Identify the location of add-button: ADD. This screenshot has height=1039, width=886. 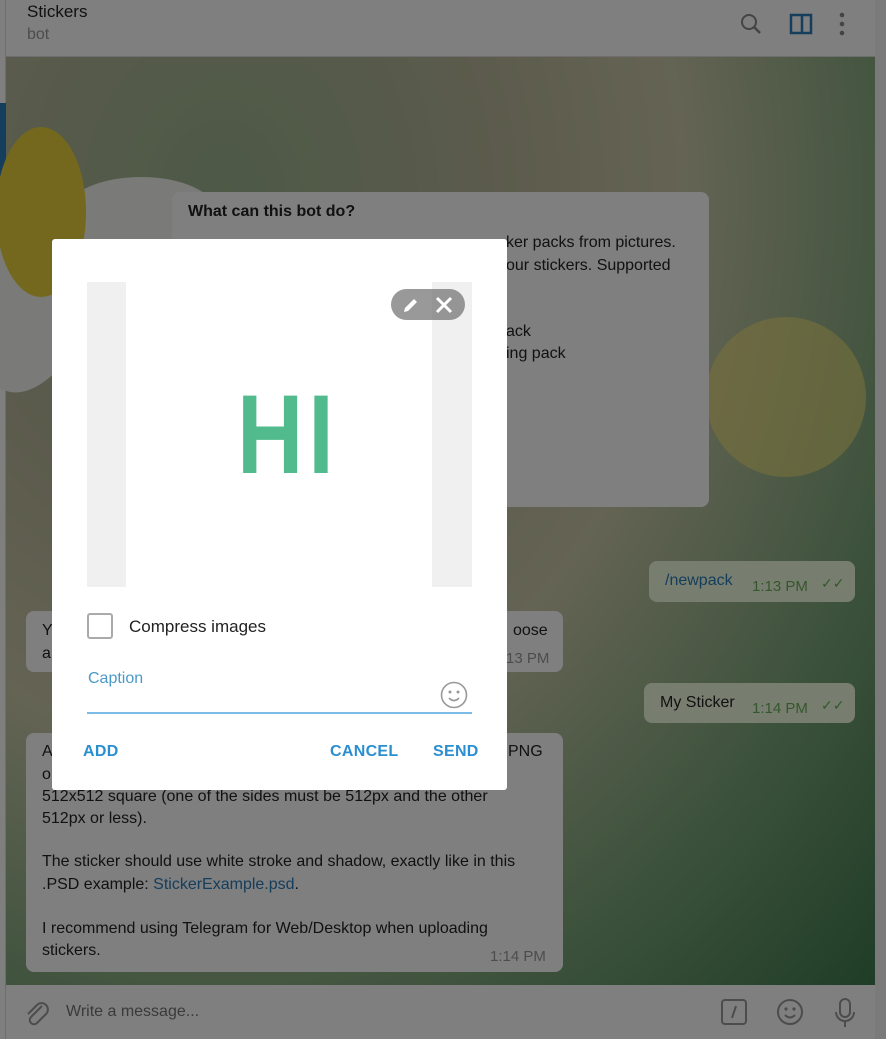
(101, 752).